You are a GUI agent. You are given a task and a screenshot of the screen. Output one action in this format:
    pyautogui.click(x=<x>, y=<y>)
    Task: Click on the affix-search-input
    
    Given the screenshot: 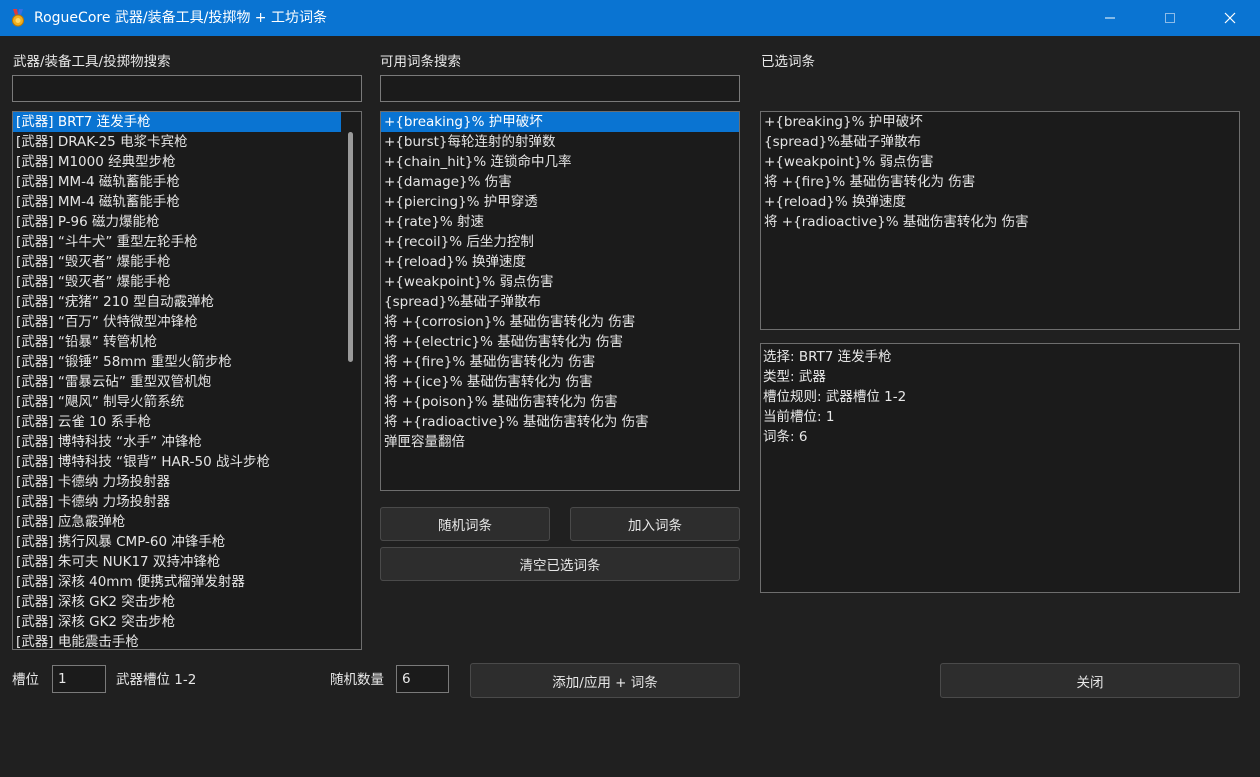 What is the action you would take?
    pyautogui.click(x=560, y=88)
    